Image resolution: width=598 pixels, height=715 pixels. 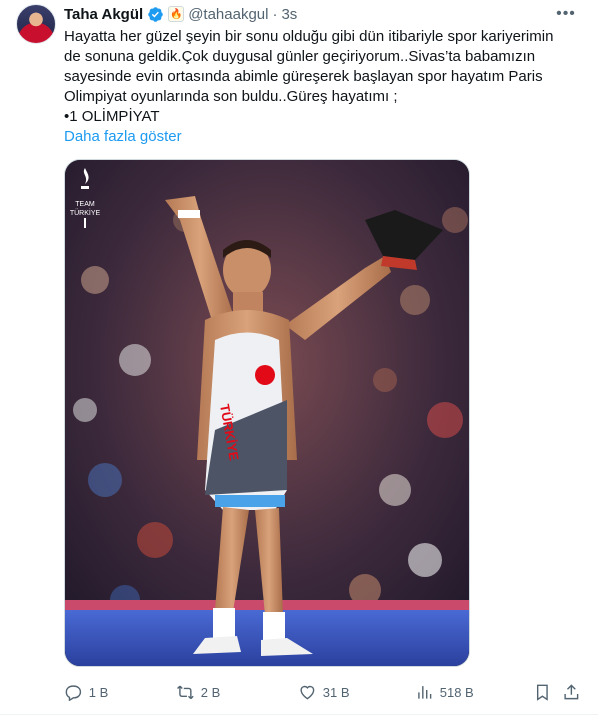 What do you see at coordinates (456, 692) in the screenshot?
I see `views-count: 518 B` at bounding box center [456, 692].